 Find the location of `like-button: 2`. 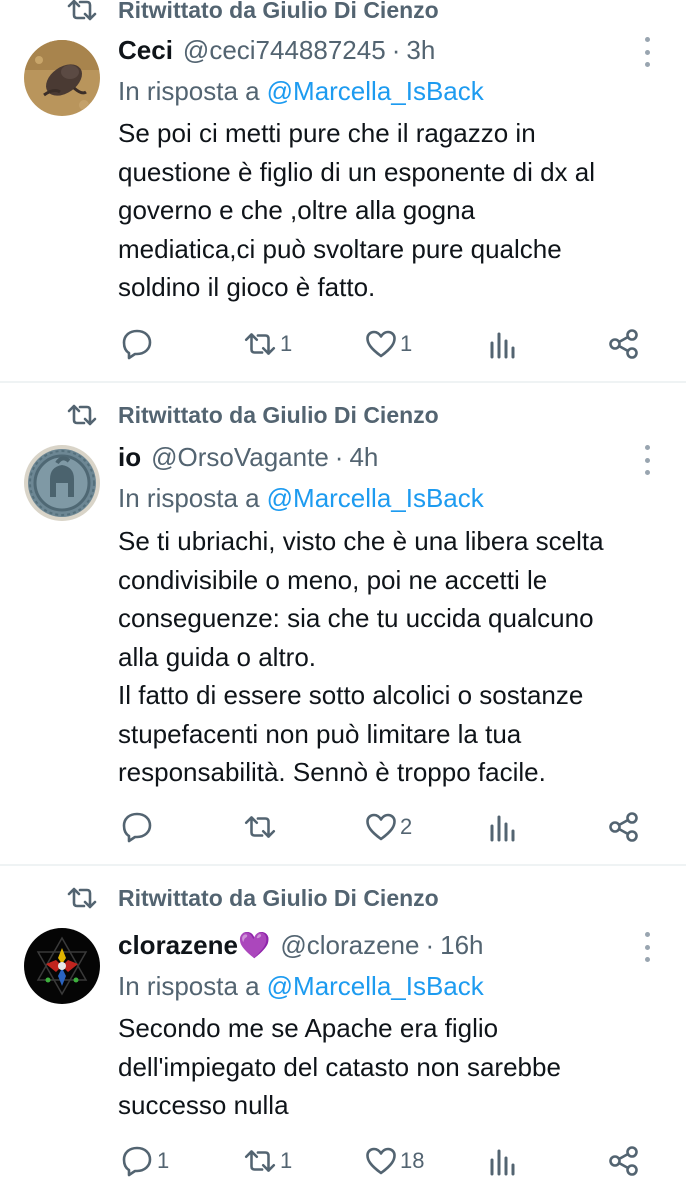

like-button: 2 is located at coordinates (388, 827).